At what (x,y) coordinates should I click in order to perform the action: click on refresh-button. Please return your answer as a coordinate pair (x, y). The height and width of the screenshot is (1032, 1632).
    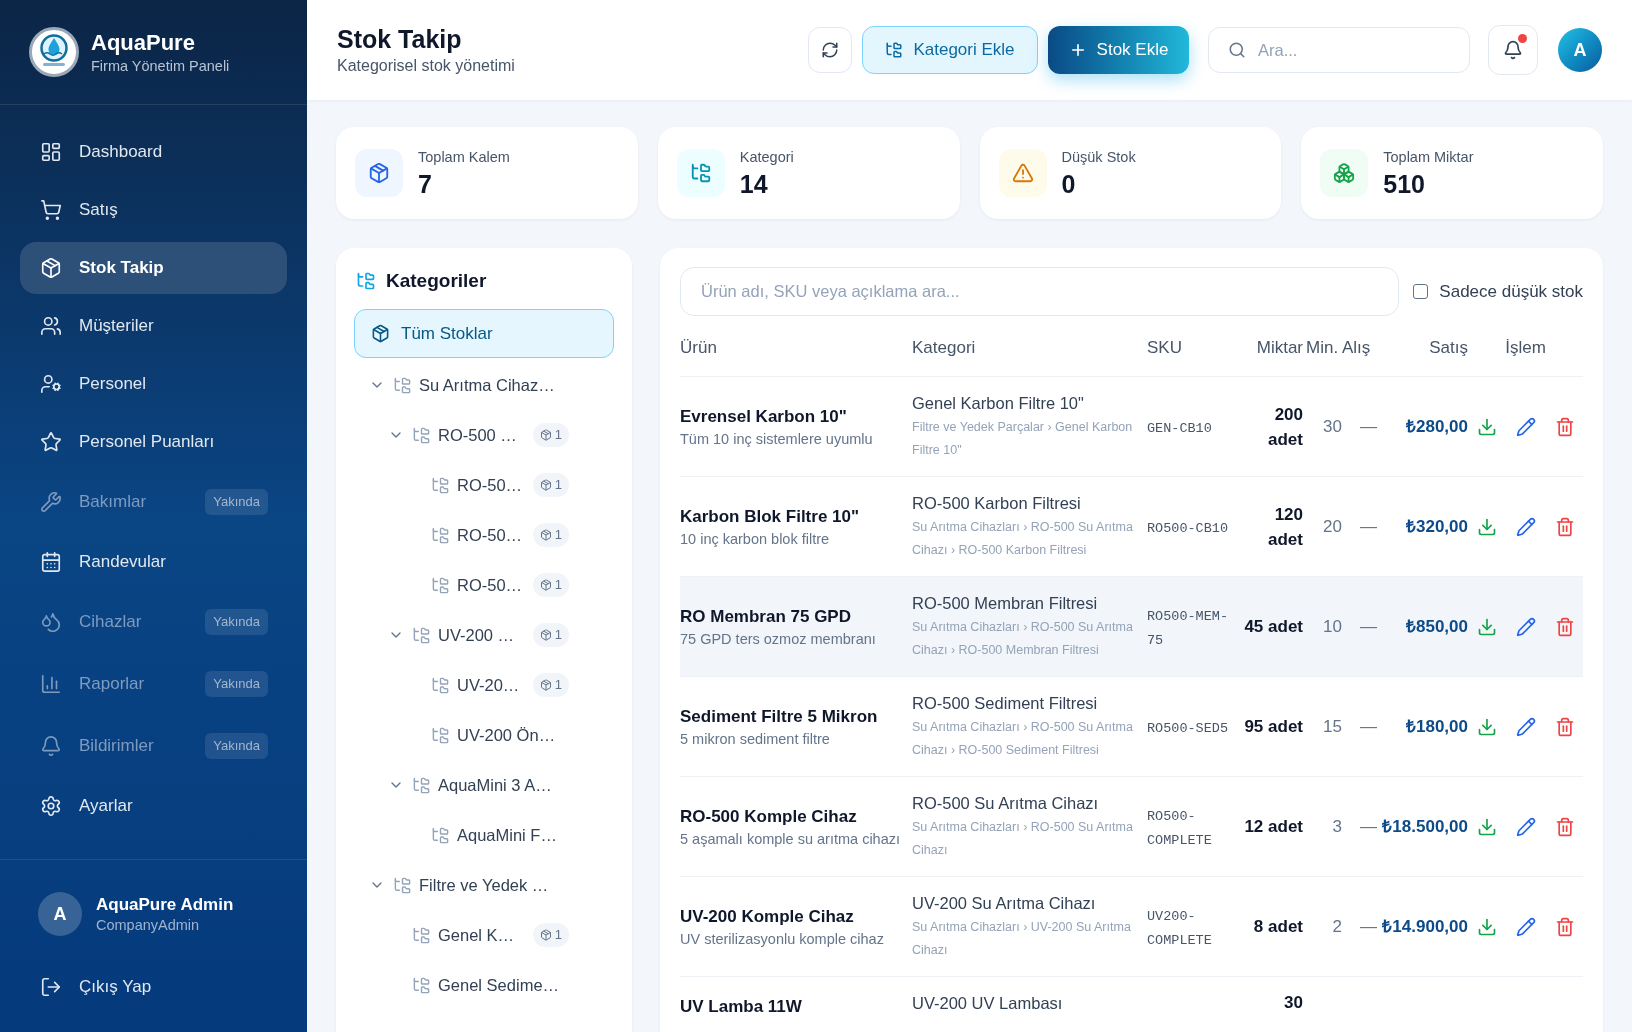
    Looking at the image, I should click on (830, 50).